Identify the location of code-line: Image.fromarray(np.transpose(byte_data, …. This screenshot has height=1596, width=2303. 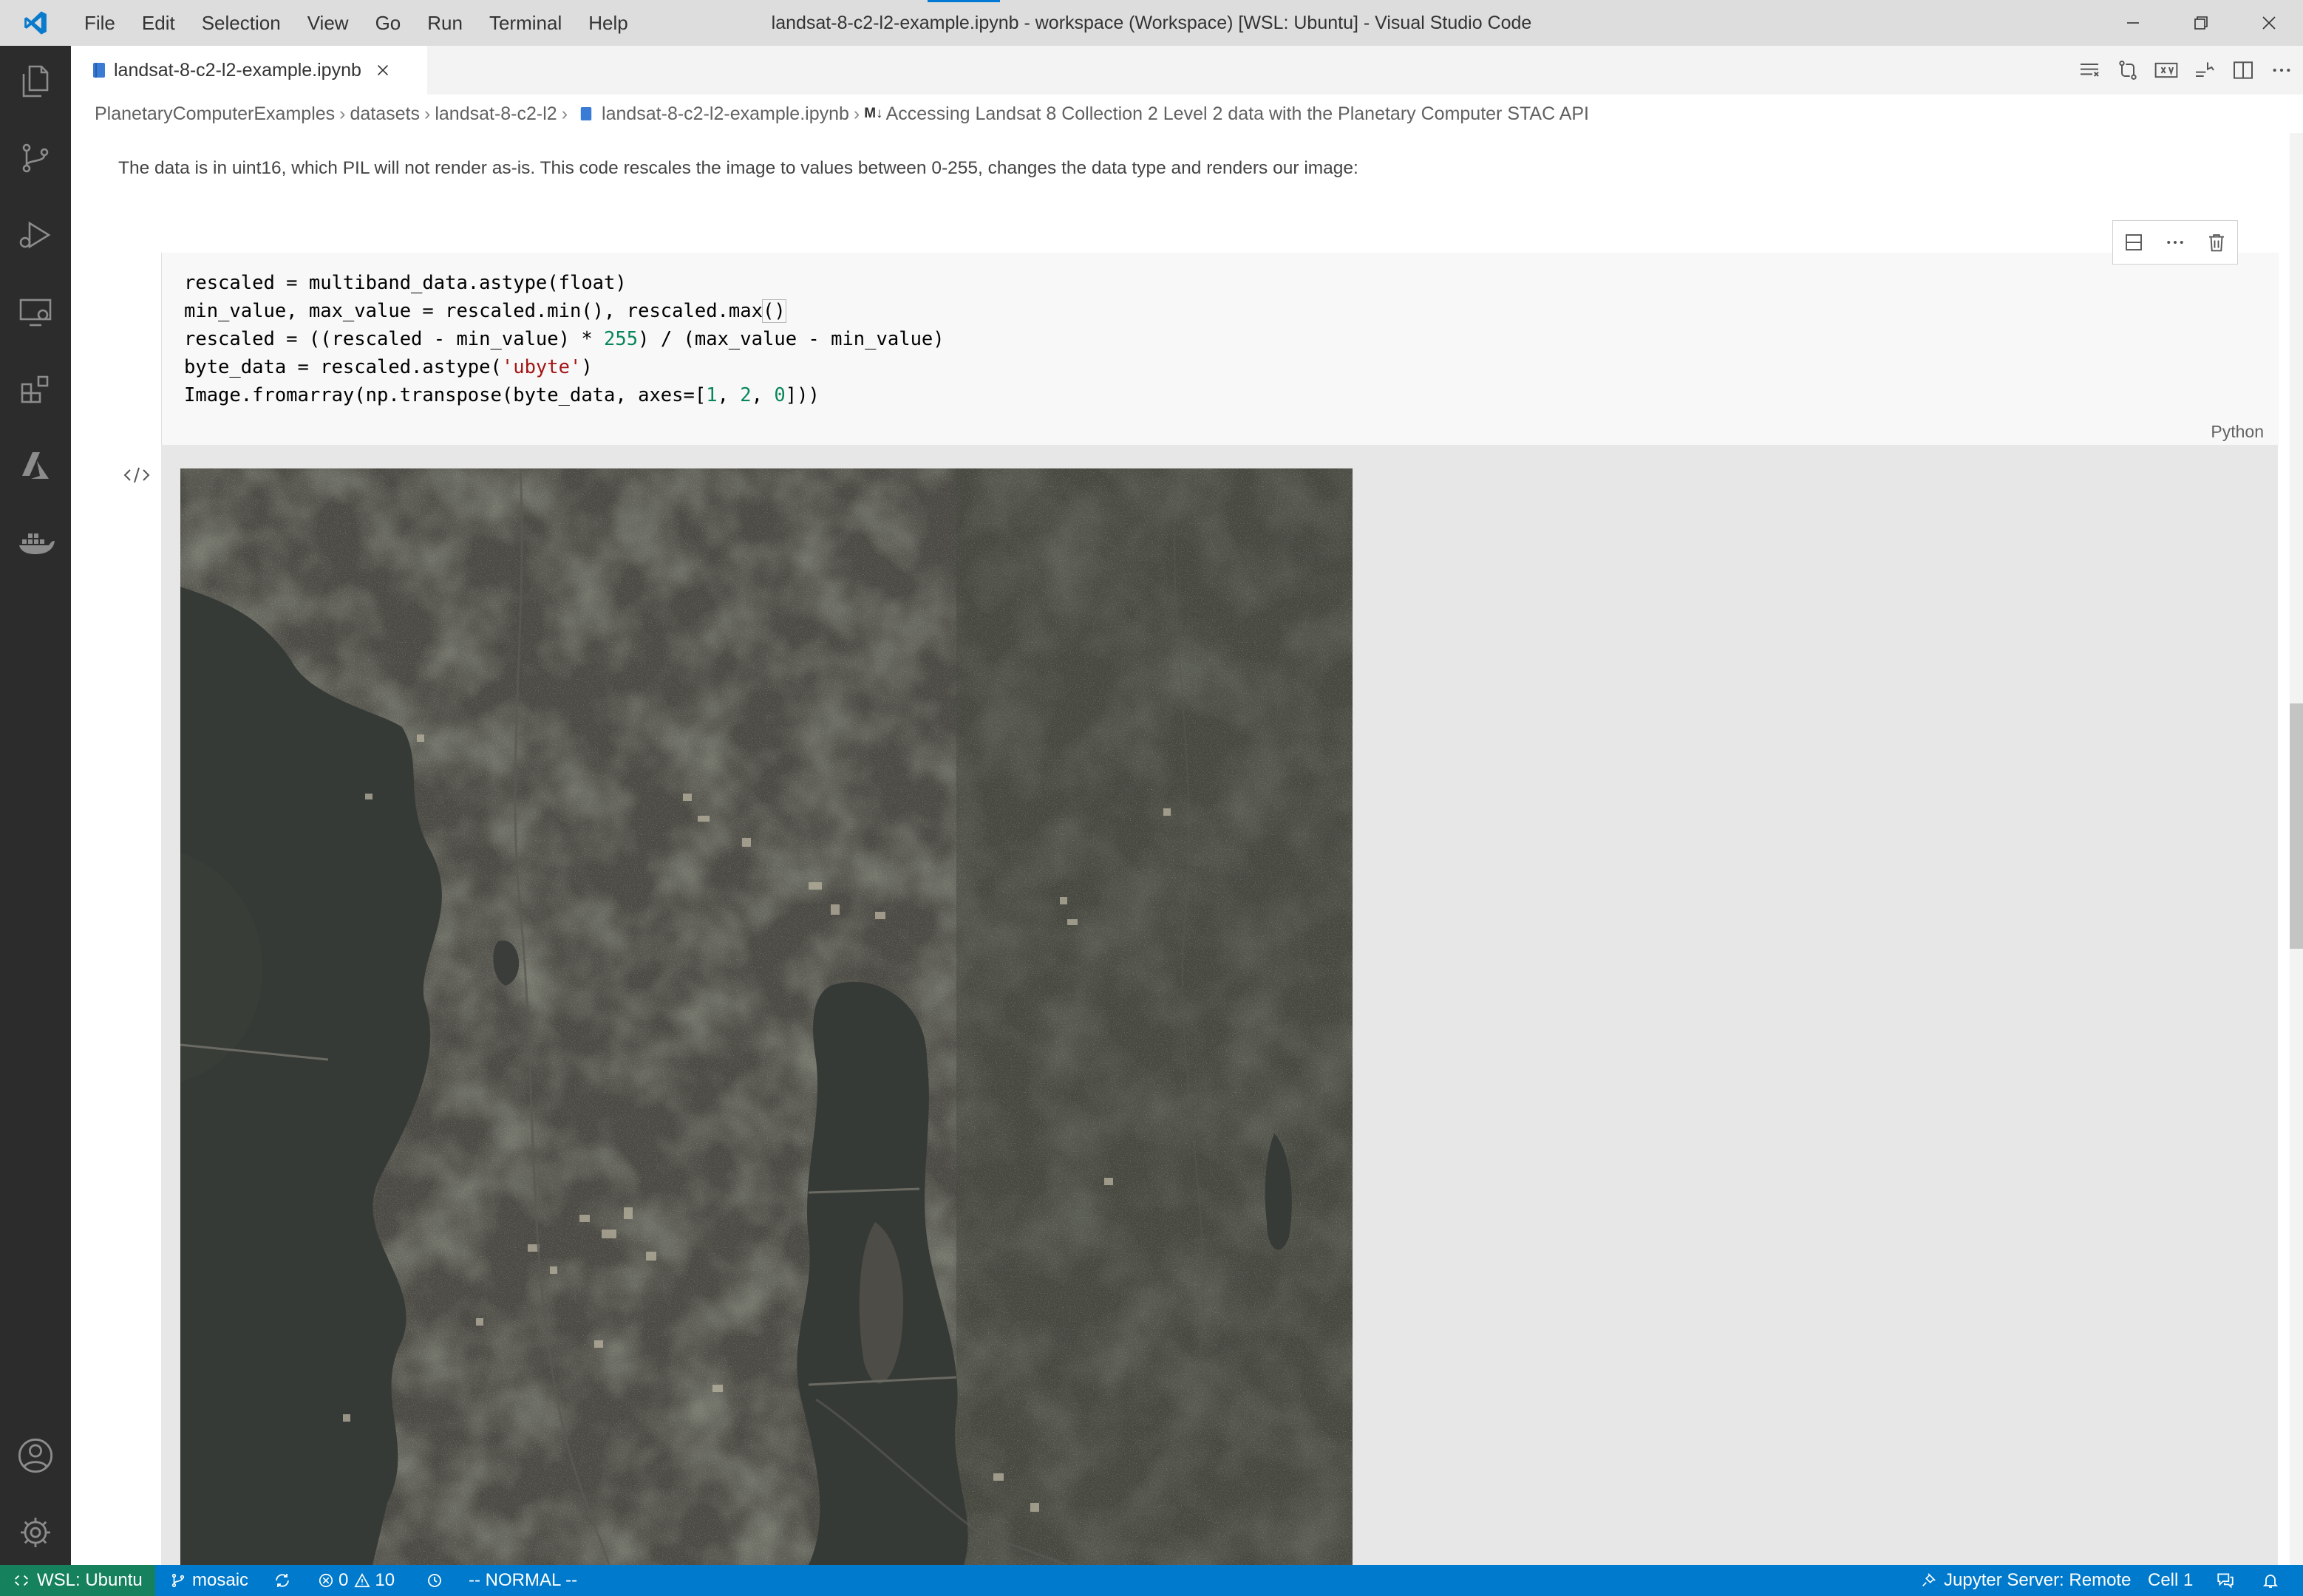
(502, 395).